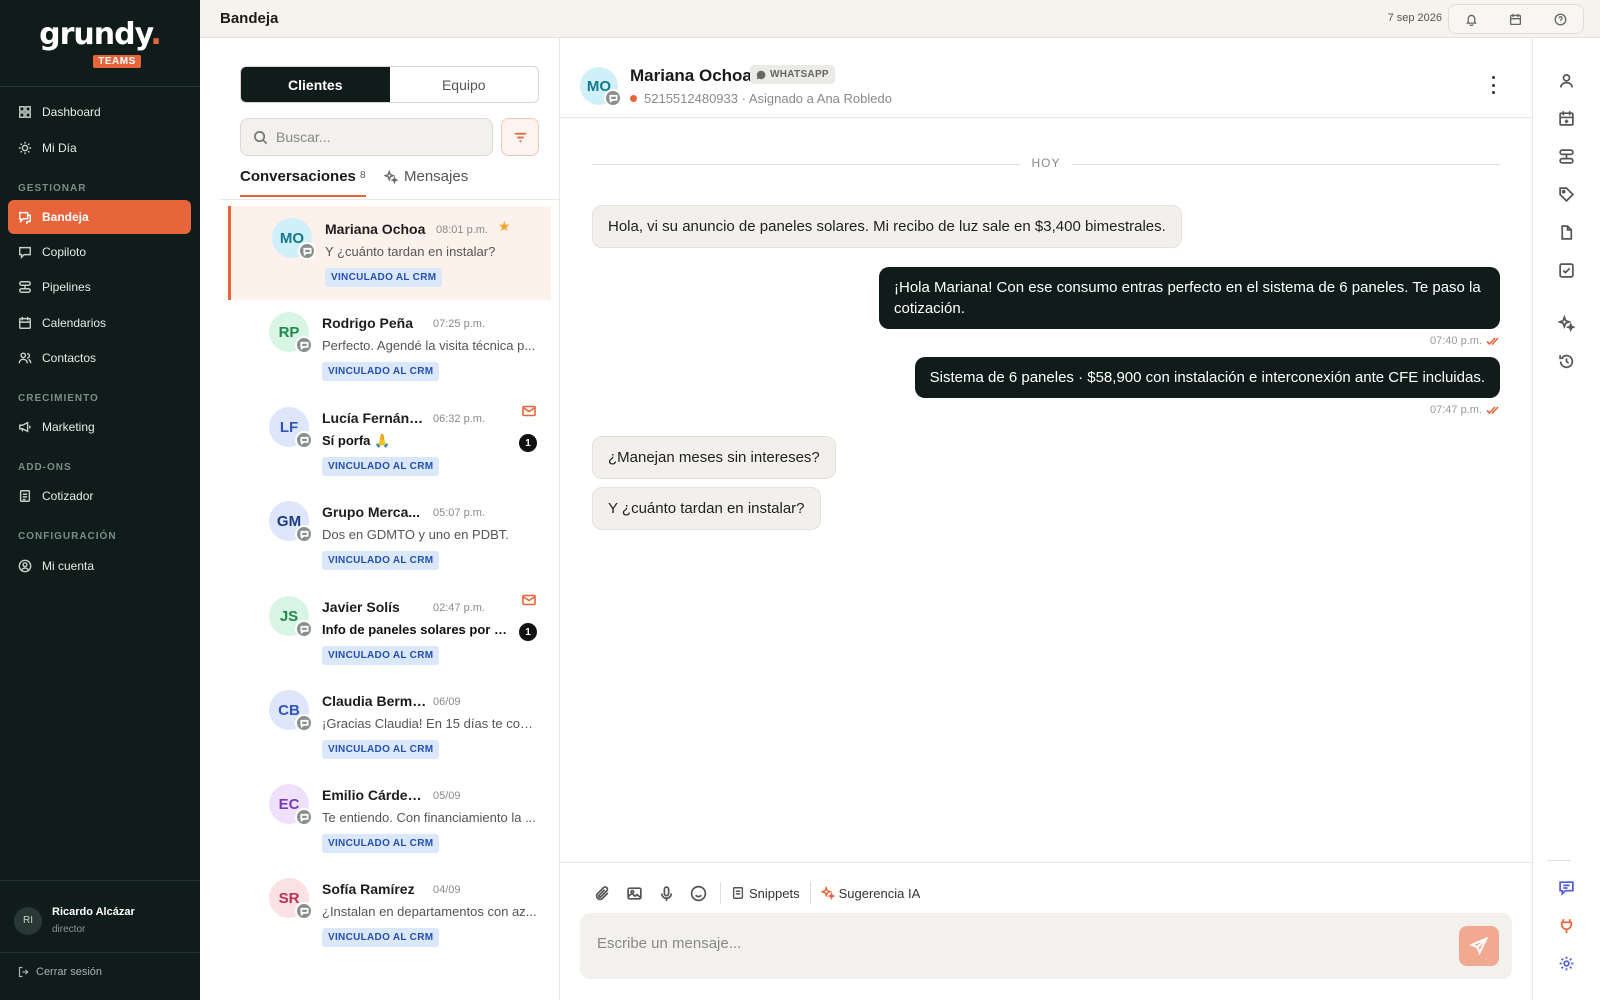  What do you see at coordinates (25, 148) in the screenshot?
I see `sun-icon` at bounding box center [25, 148].